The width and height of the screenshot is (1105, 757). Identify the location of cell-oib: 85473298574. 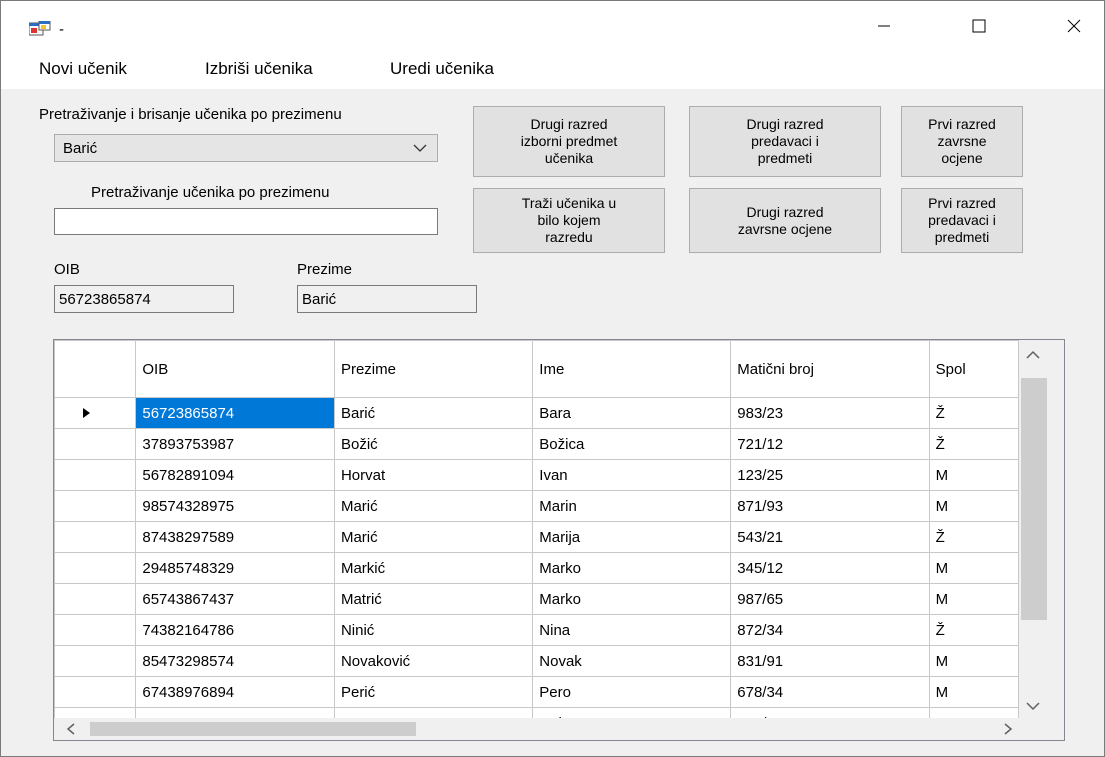
(235, 661).